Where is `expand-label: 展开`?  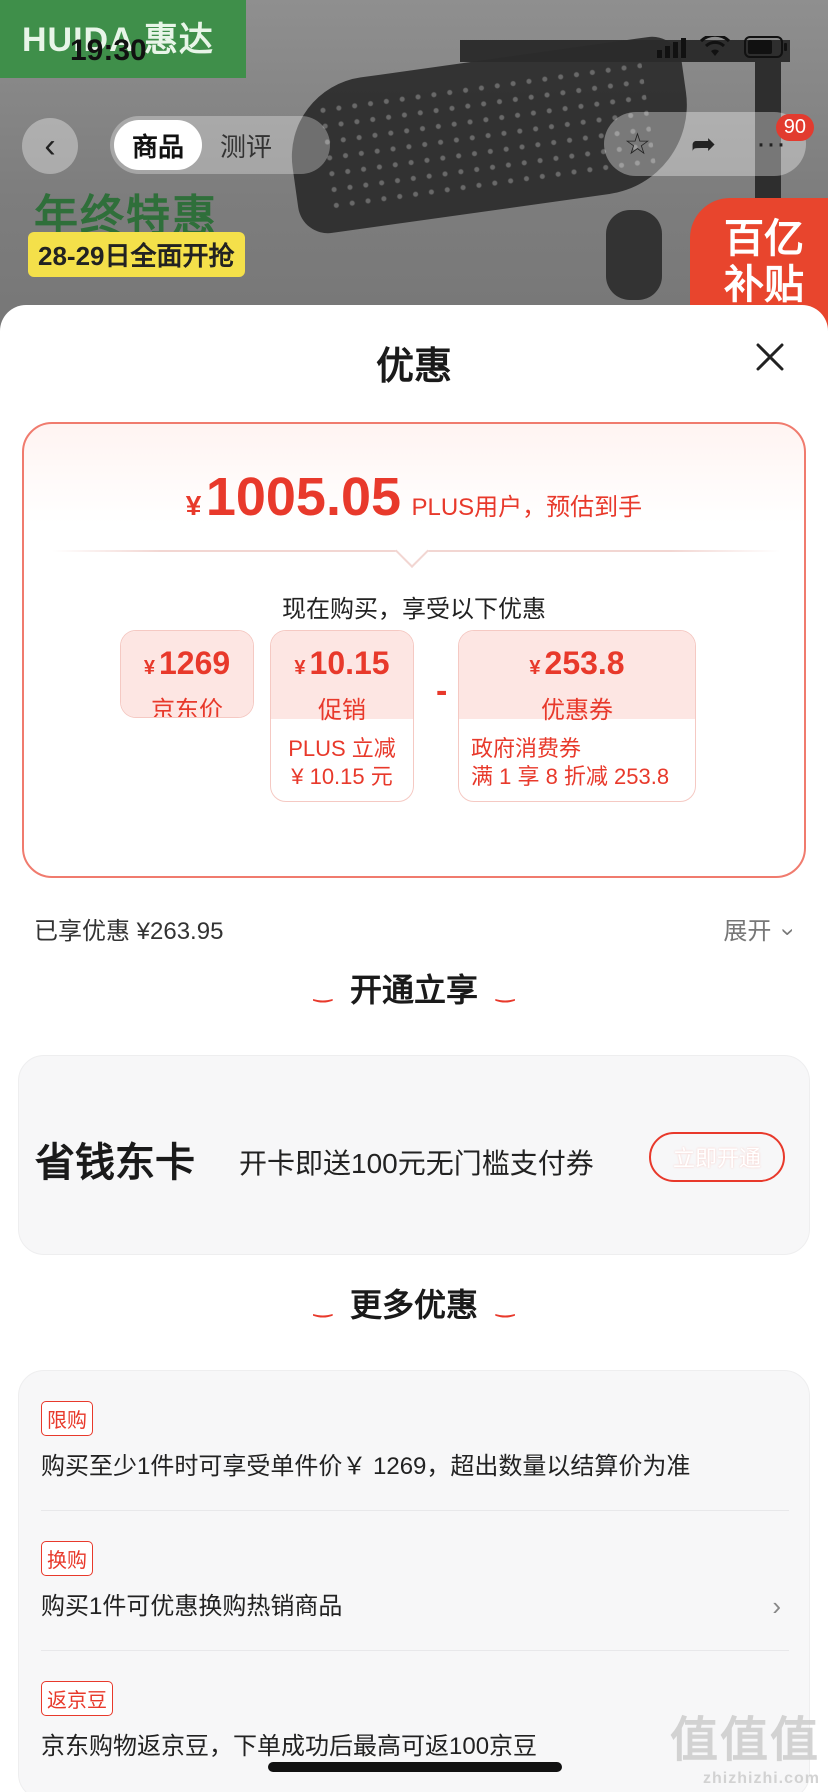
expand-label: 展开 is located at coordinates (747, 931).